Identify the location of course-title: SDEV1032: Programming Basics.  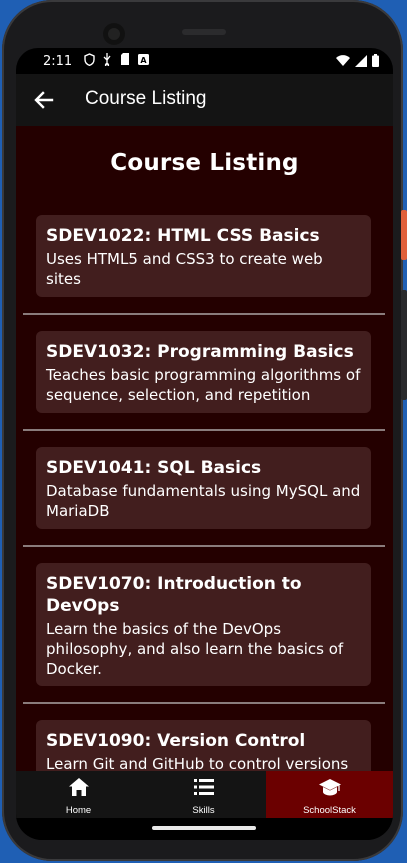
(200, 352).